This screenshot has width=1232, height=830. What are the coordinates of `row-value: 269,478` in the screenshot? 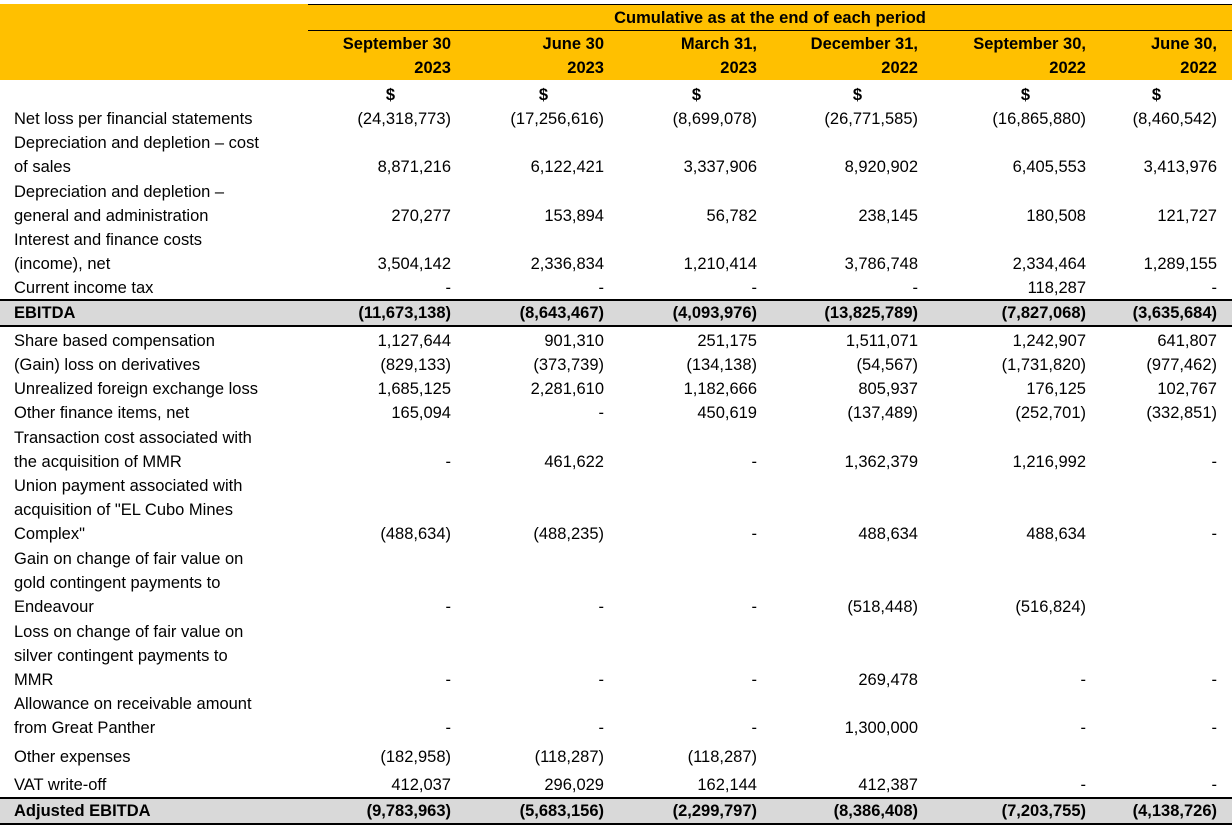 It's located at (888, 680).